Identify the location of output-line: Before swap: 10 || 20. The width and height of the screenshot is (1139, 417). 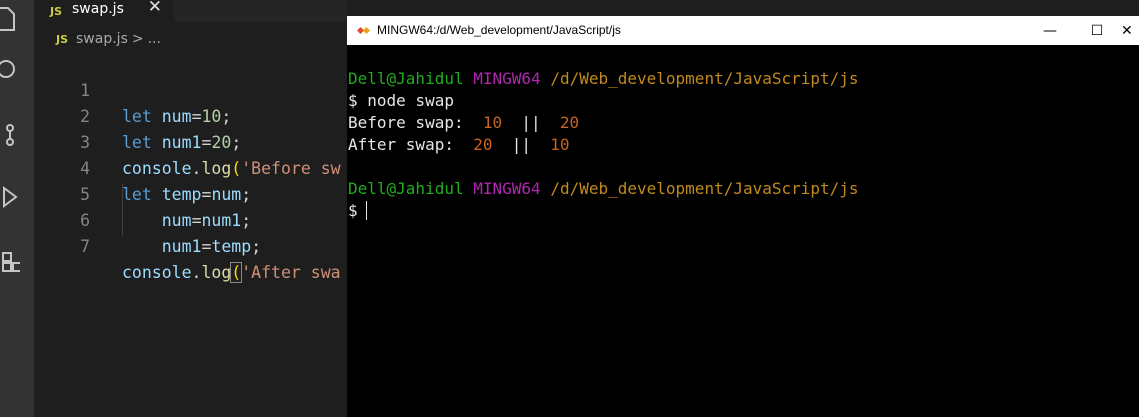
(463, 123).